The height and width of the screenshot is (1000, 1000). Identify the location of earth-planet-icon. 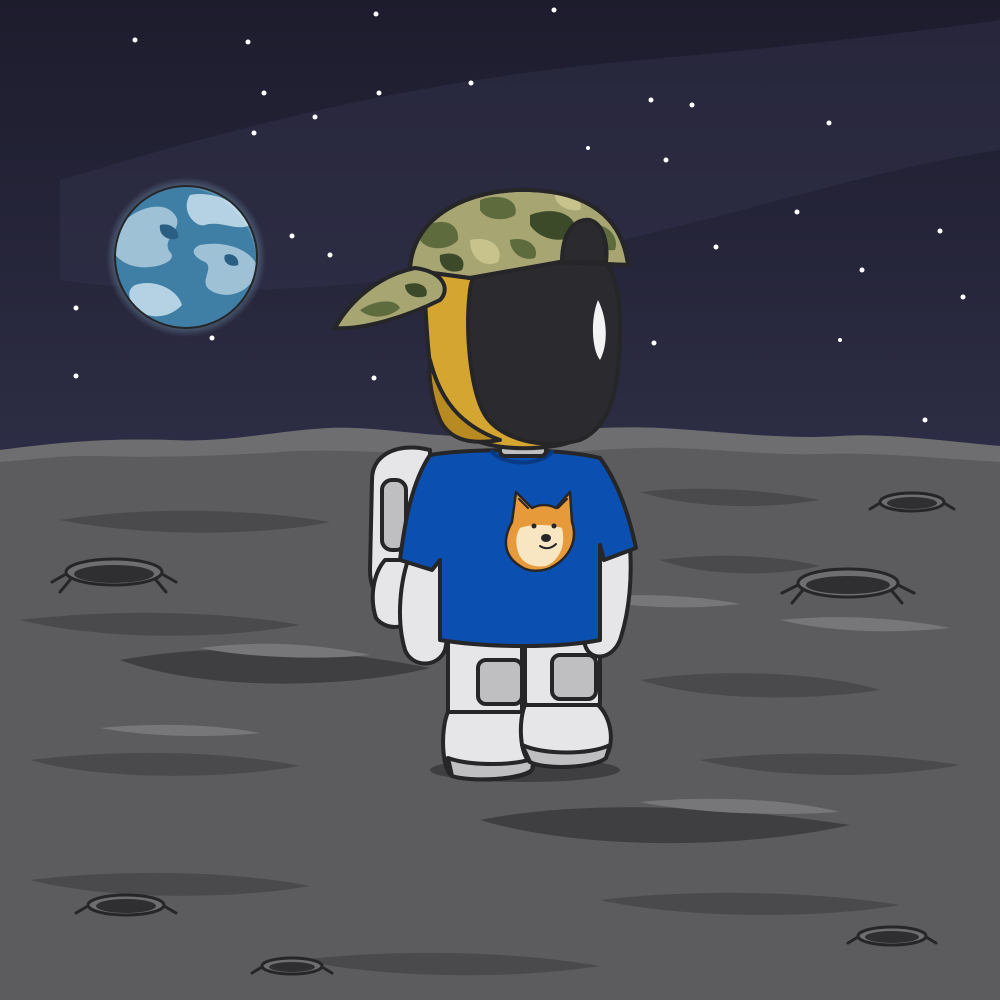
(186, 257).